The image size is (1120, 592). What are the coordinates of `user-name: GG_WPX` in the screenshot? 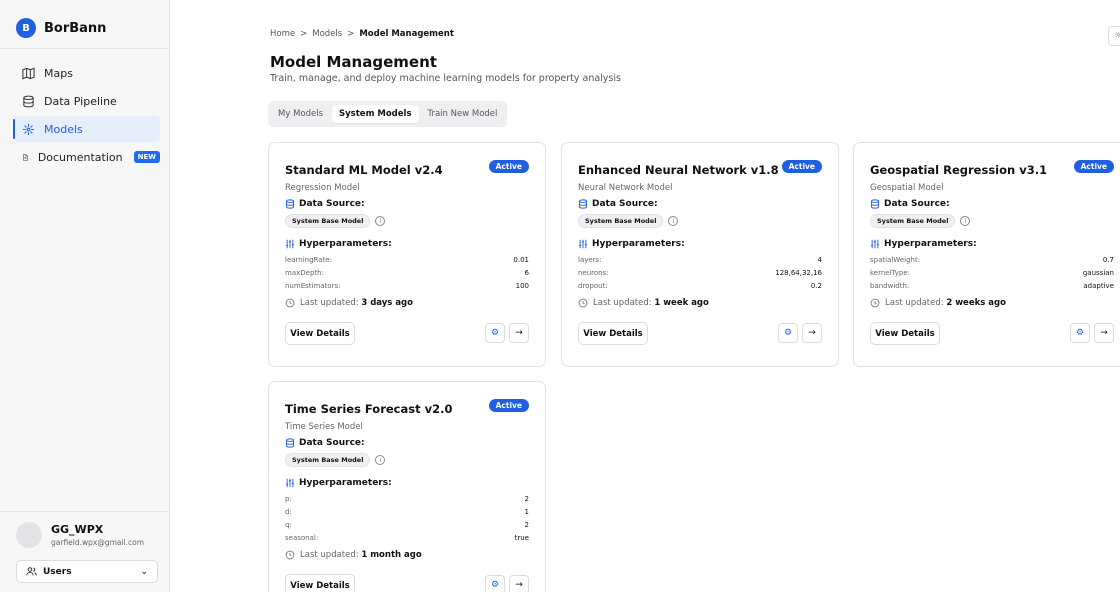 It's located at (77, 529).